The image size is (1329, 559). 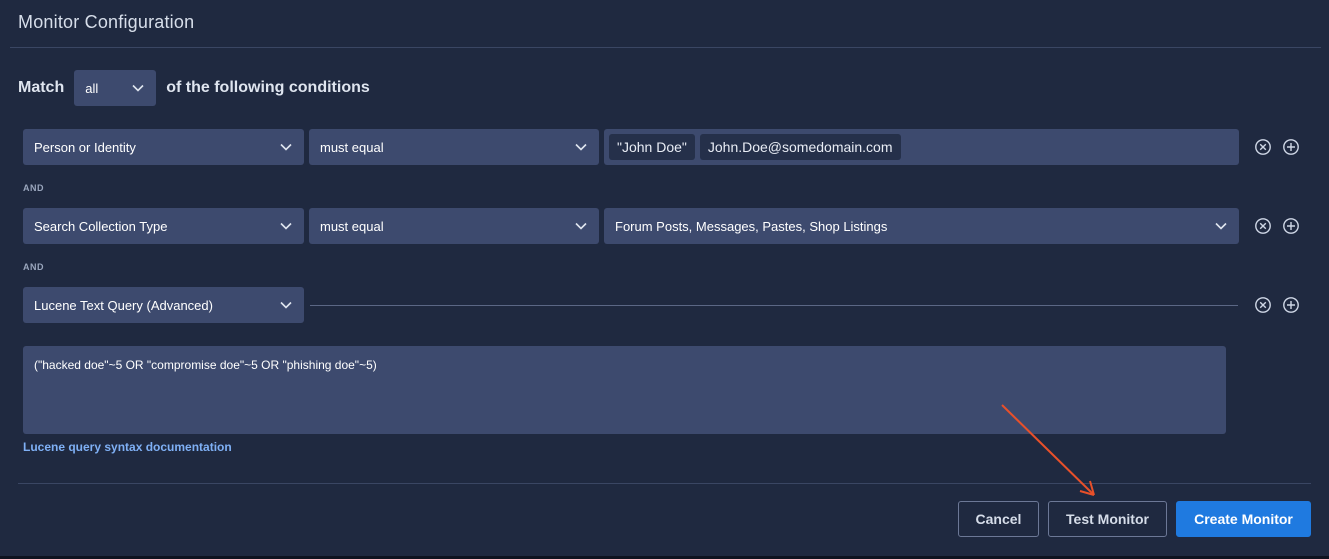 What do you see at coordinates (998, 519) in the screenshot?
I see `cancel-button: Cancel` at bounding box center [998, 519].